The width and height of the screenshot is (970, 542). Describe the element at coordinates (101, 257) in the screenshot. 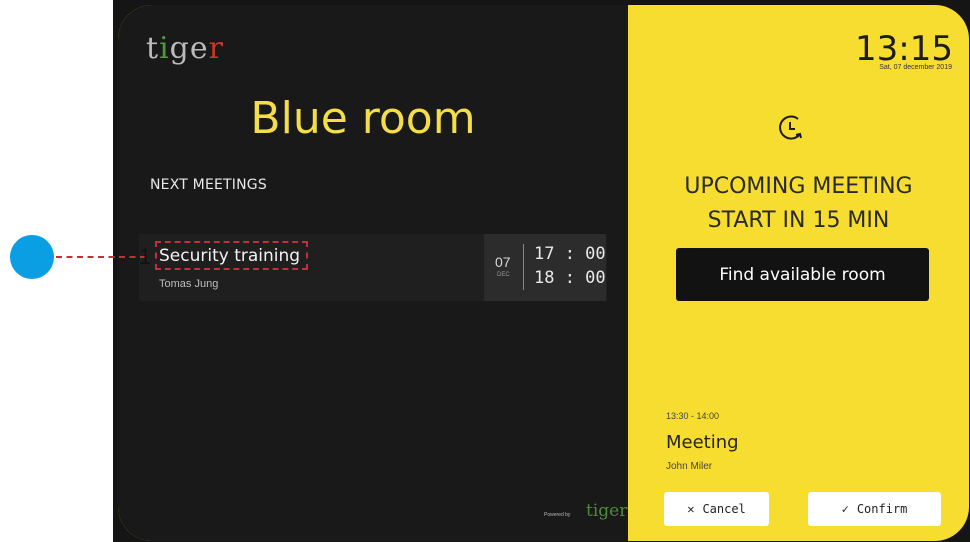

I see `annotation-leader-line` at that location.